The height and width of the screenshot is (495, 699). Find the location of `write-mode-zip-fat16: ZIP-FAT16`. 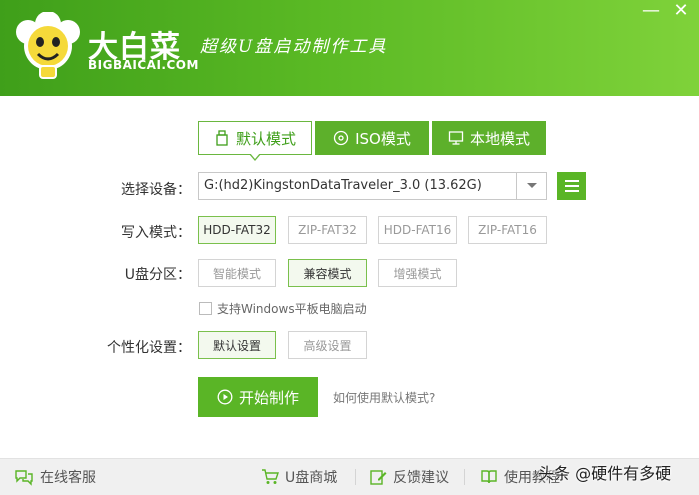

write-mode-zip-fat16: ZIP-FAT16 is located at coordinates (507, 230).